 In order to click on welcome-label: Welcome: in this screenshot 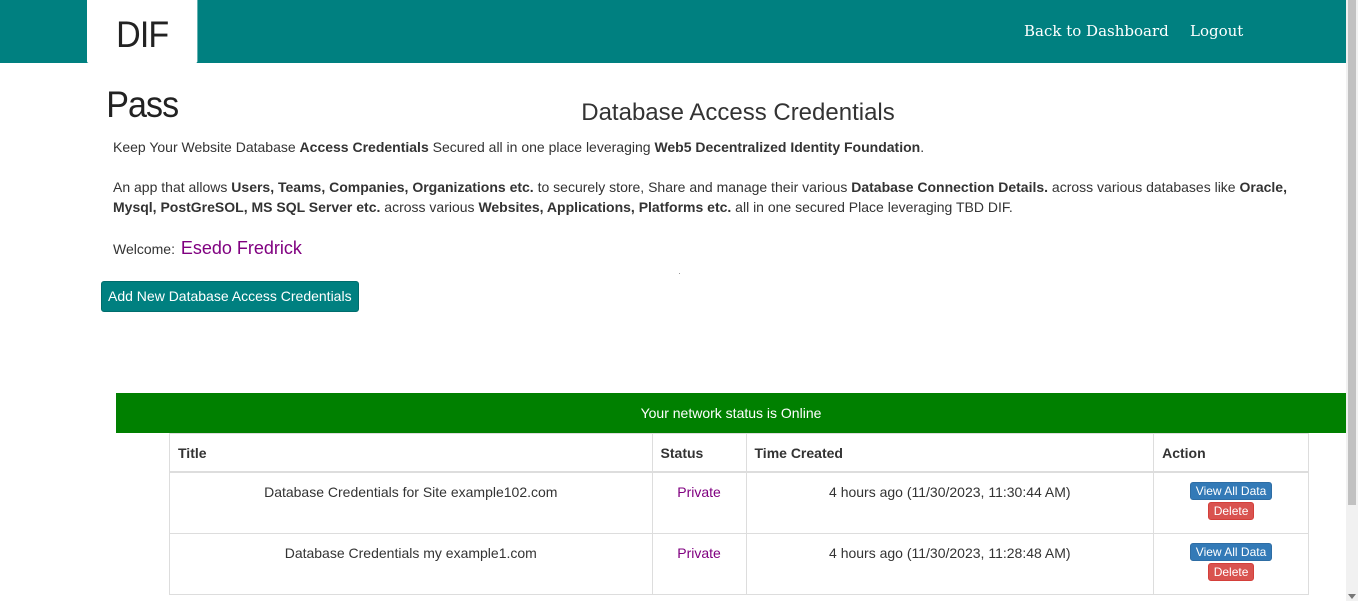, I will do `click(144, 249)`.